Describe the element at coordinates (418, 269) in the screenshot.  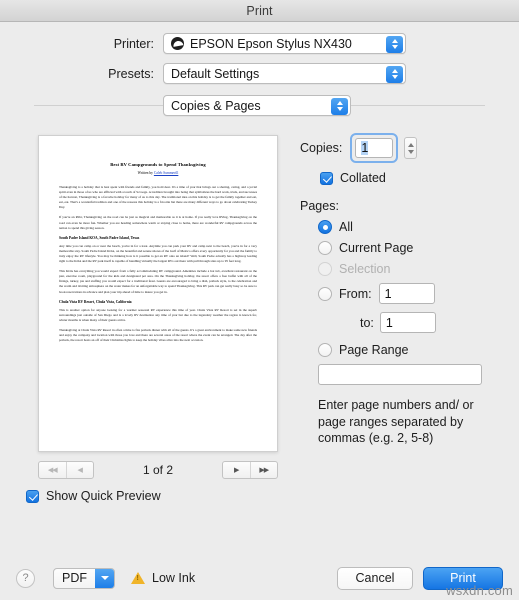
I see `pages-selection-row: Selection` at that location.